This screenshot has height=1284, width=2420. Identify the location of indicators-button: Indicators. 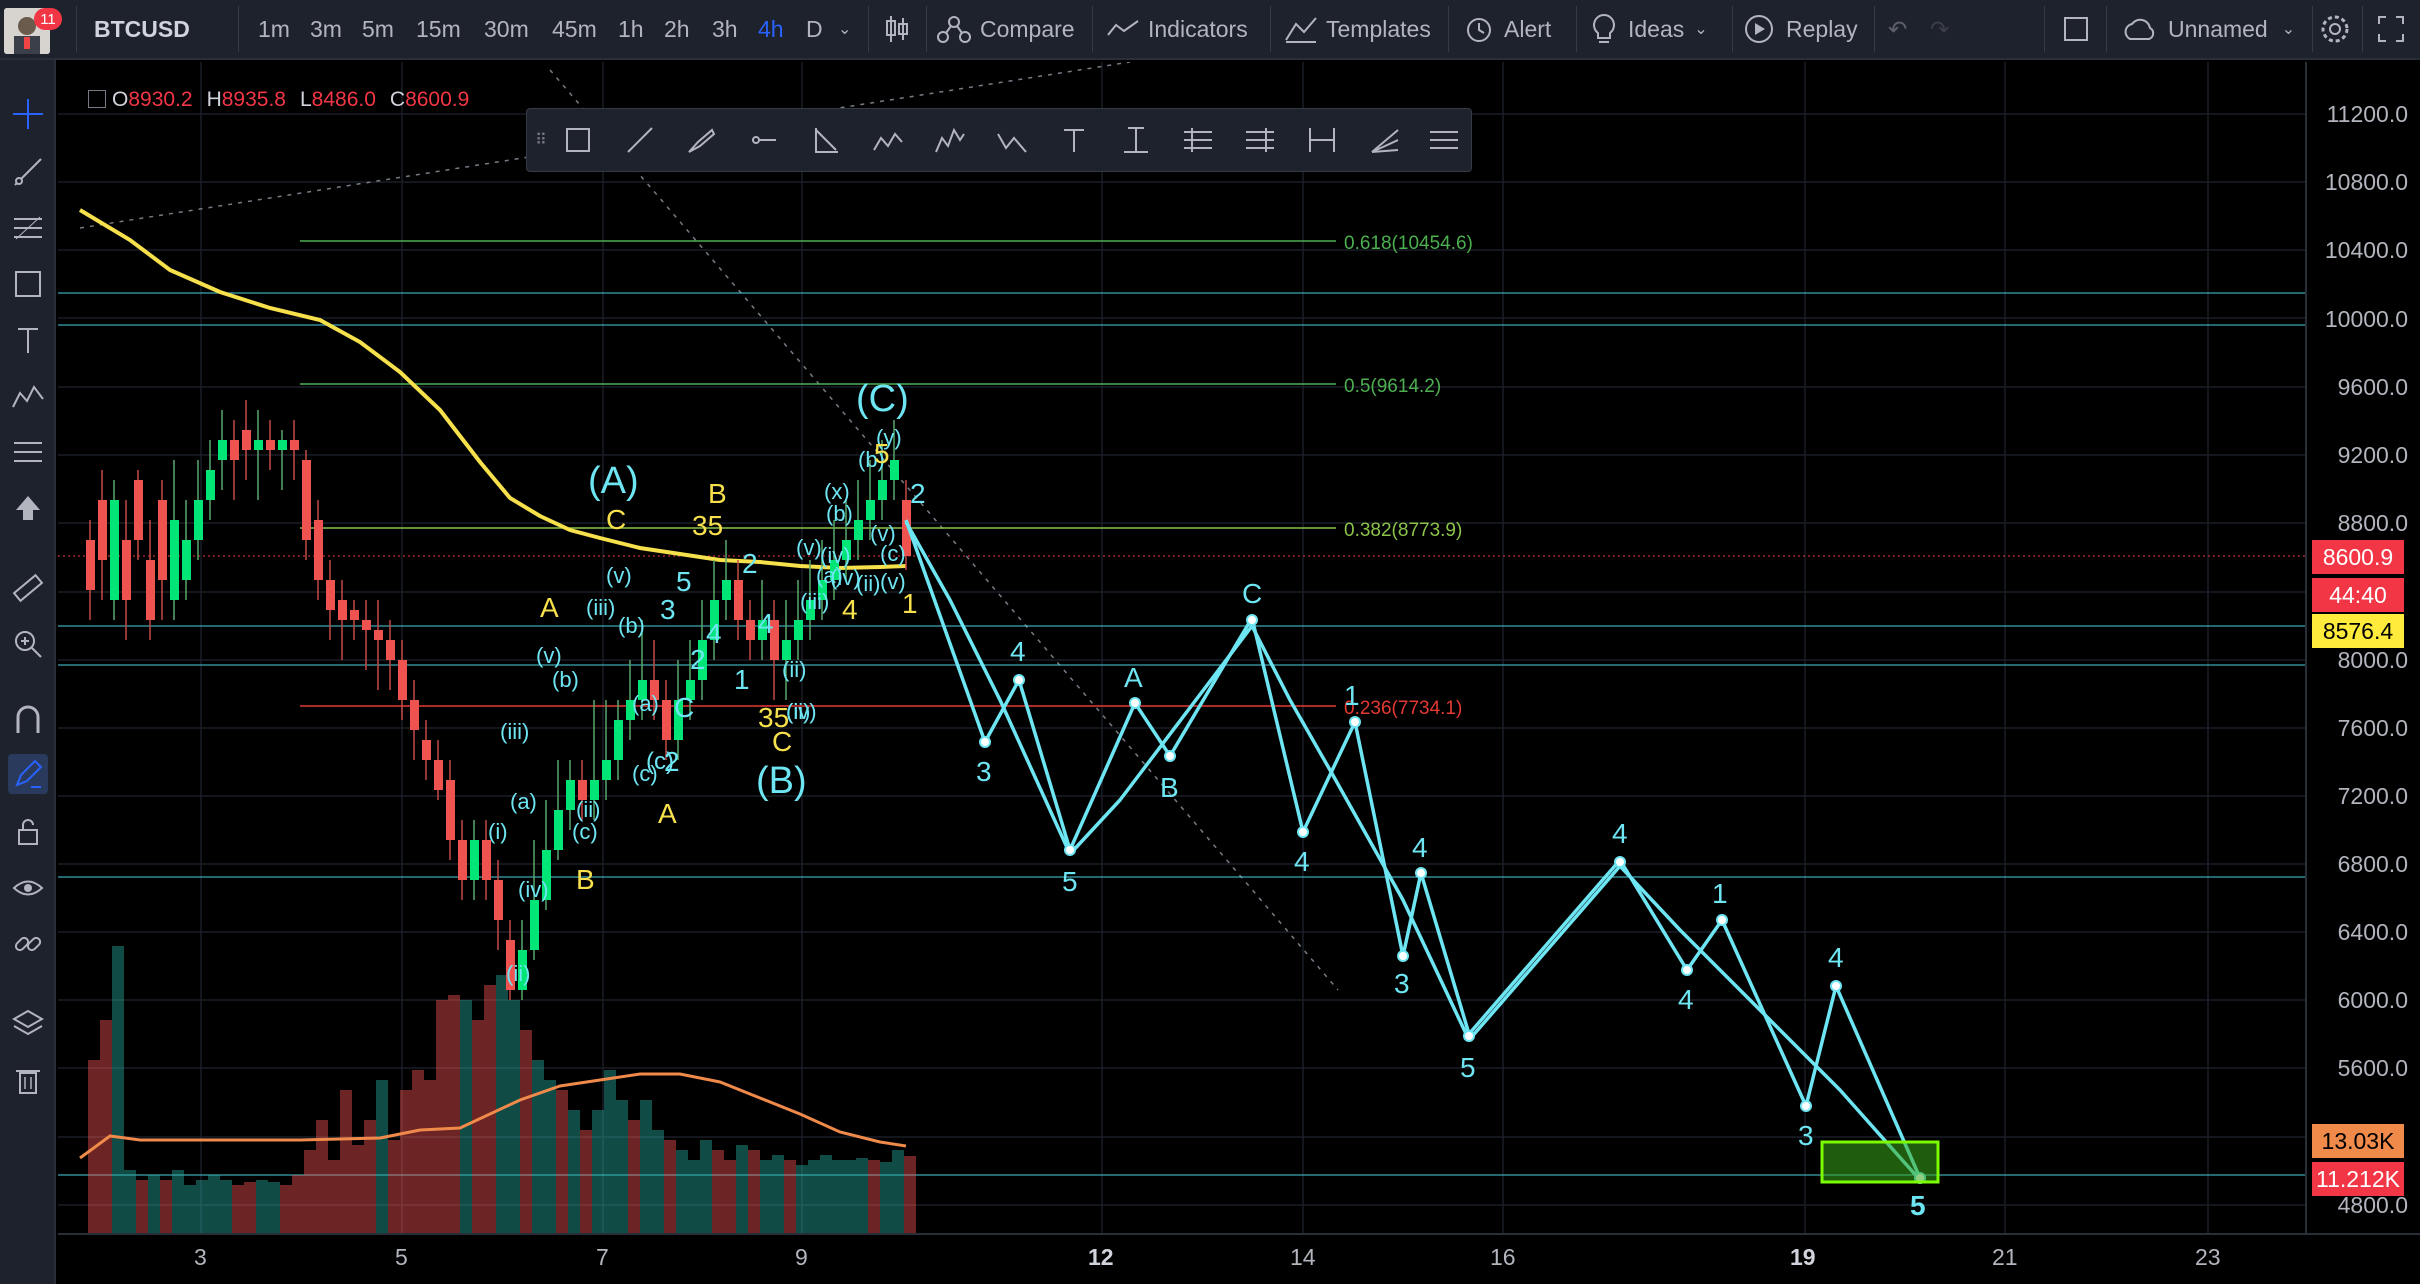
(1177, 29).